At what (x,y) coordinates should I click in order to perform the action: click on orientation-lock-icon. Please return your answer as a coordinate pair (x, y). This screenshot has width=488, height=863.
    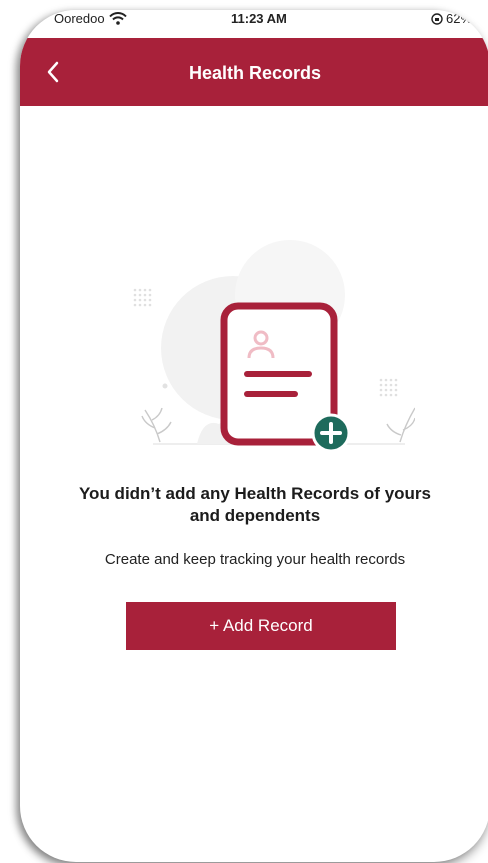
    Looking at the image, I should click on (437, 18).